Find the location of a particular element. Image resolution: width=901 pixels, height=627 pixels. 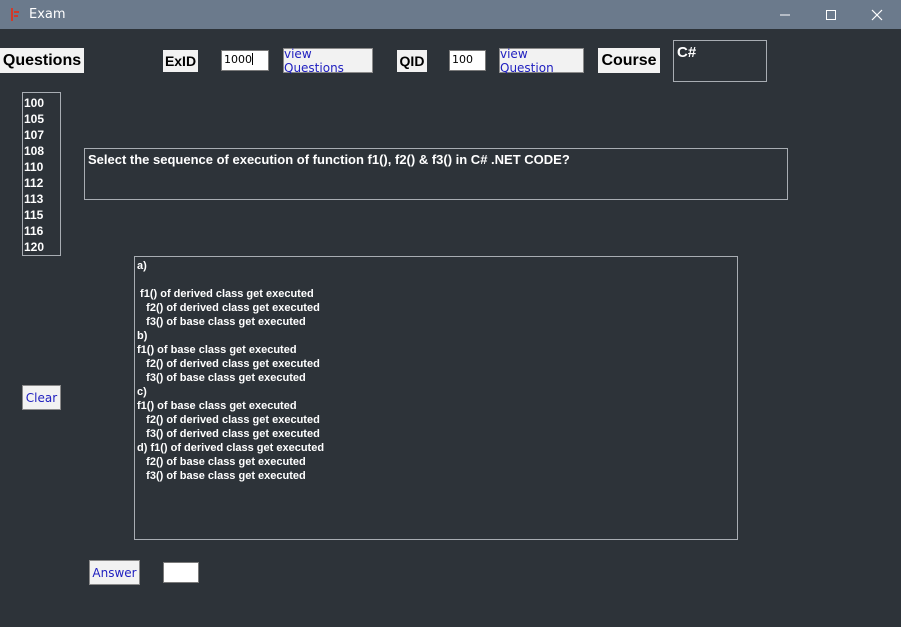

minimize-button is located at coordinates (785, 14).